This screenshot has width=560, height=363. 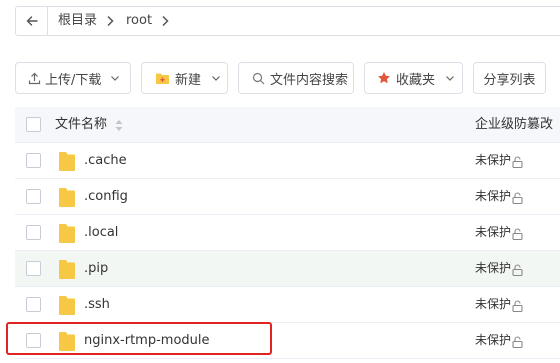 What do you see at coordinates (147, 340) in the screenshot?
I see `file-name: nginx-rtmp-module` at bounding box center [147, 340].